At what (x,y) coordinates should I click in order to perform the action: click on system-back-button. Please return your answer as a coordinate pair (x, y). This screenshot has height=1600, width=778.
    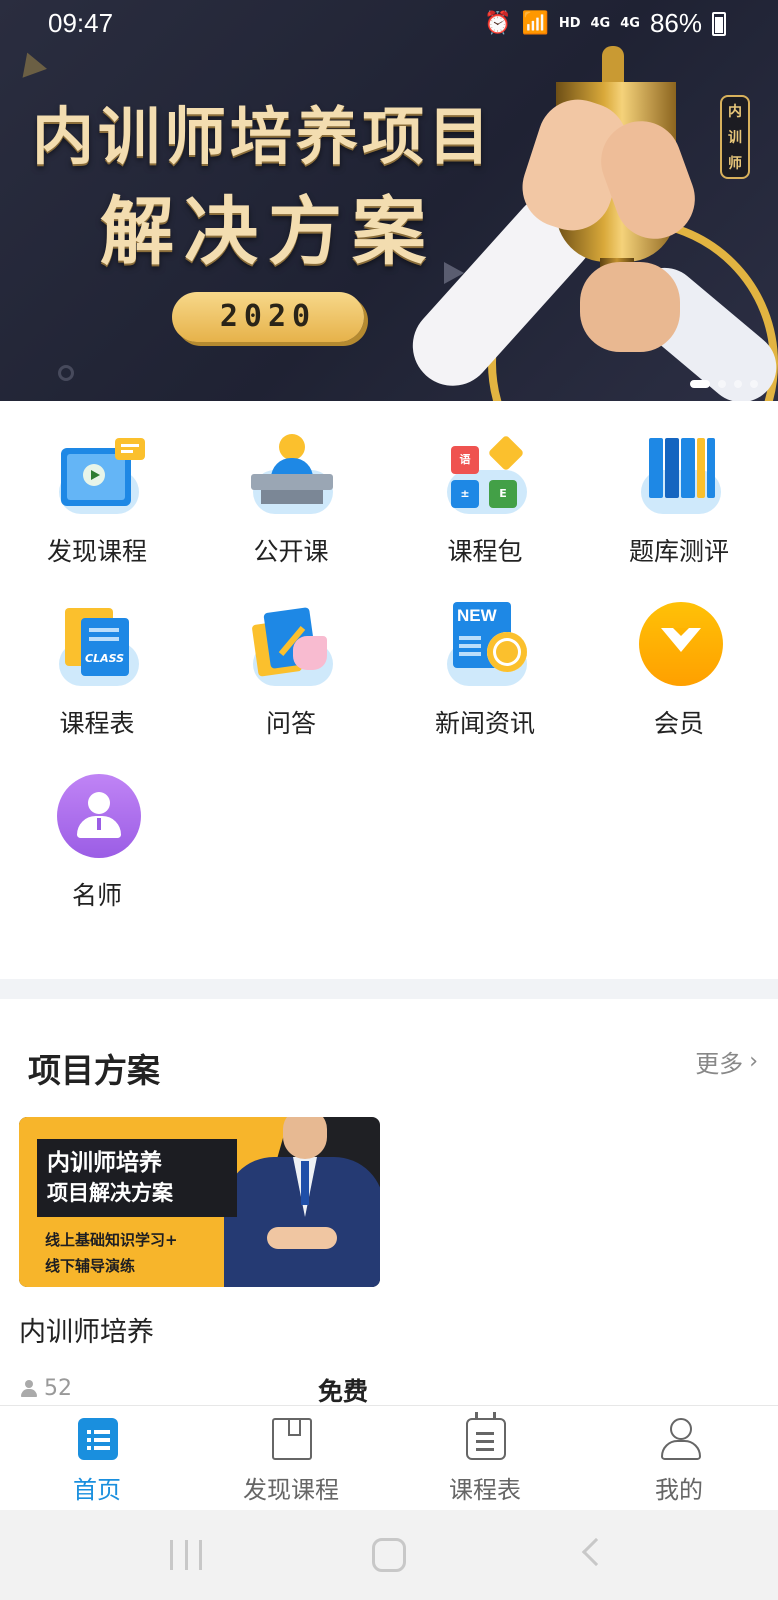
    Looking at the image, I should click on (596, 1552).